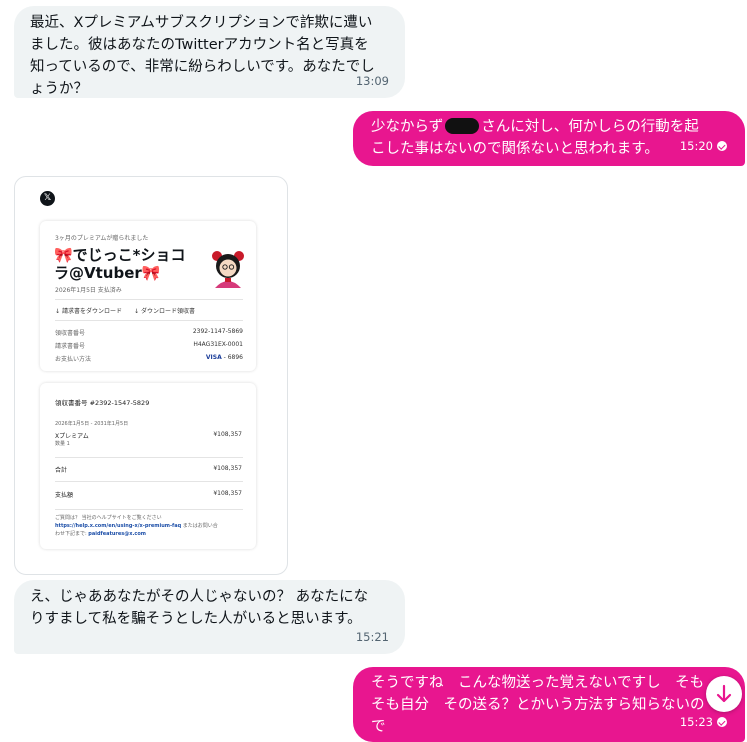  What do you see at coordinates (372, 81) in the screenshot?
I see `message-time: 13:09` at bounding box center [372, 81].